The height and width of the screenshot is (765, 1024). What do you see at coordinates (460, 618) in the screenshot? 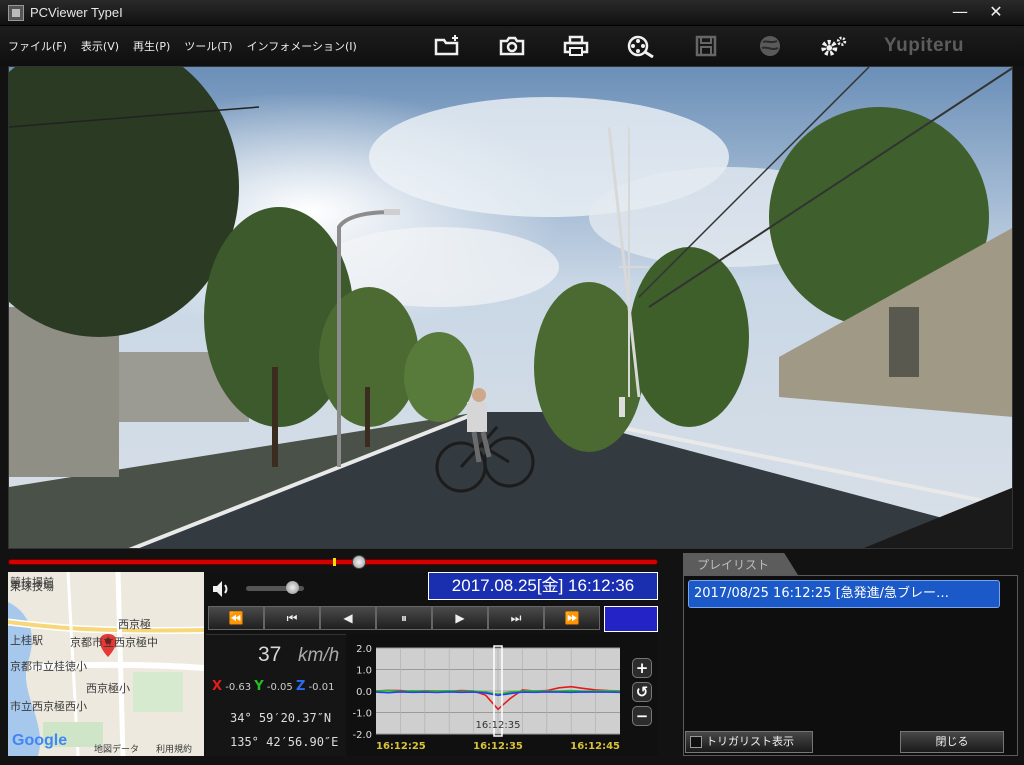
I see `play-button: ▶` at bounding box center [460, 618].